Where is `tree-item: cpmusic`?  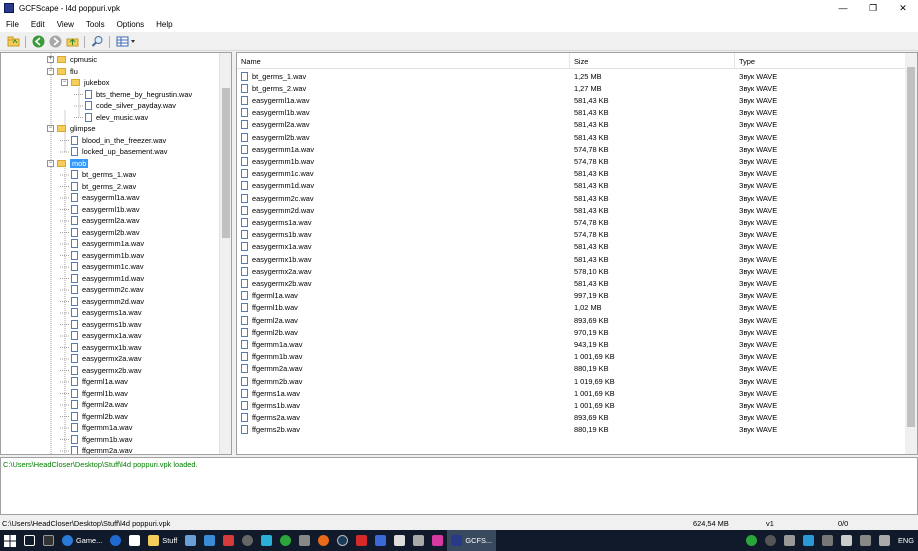 tree-item: cpmusic is located at coordinates (77, 60).